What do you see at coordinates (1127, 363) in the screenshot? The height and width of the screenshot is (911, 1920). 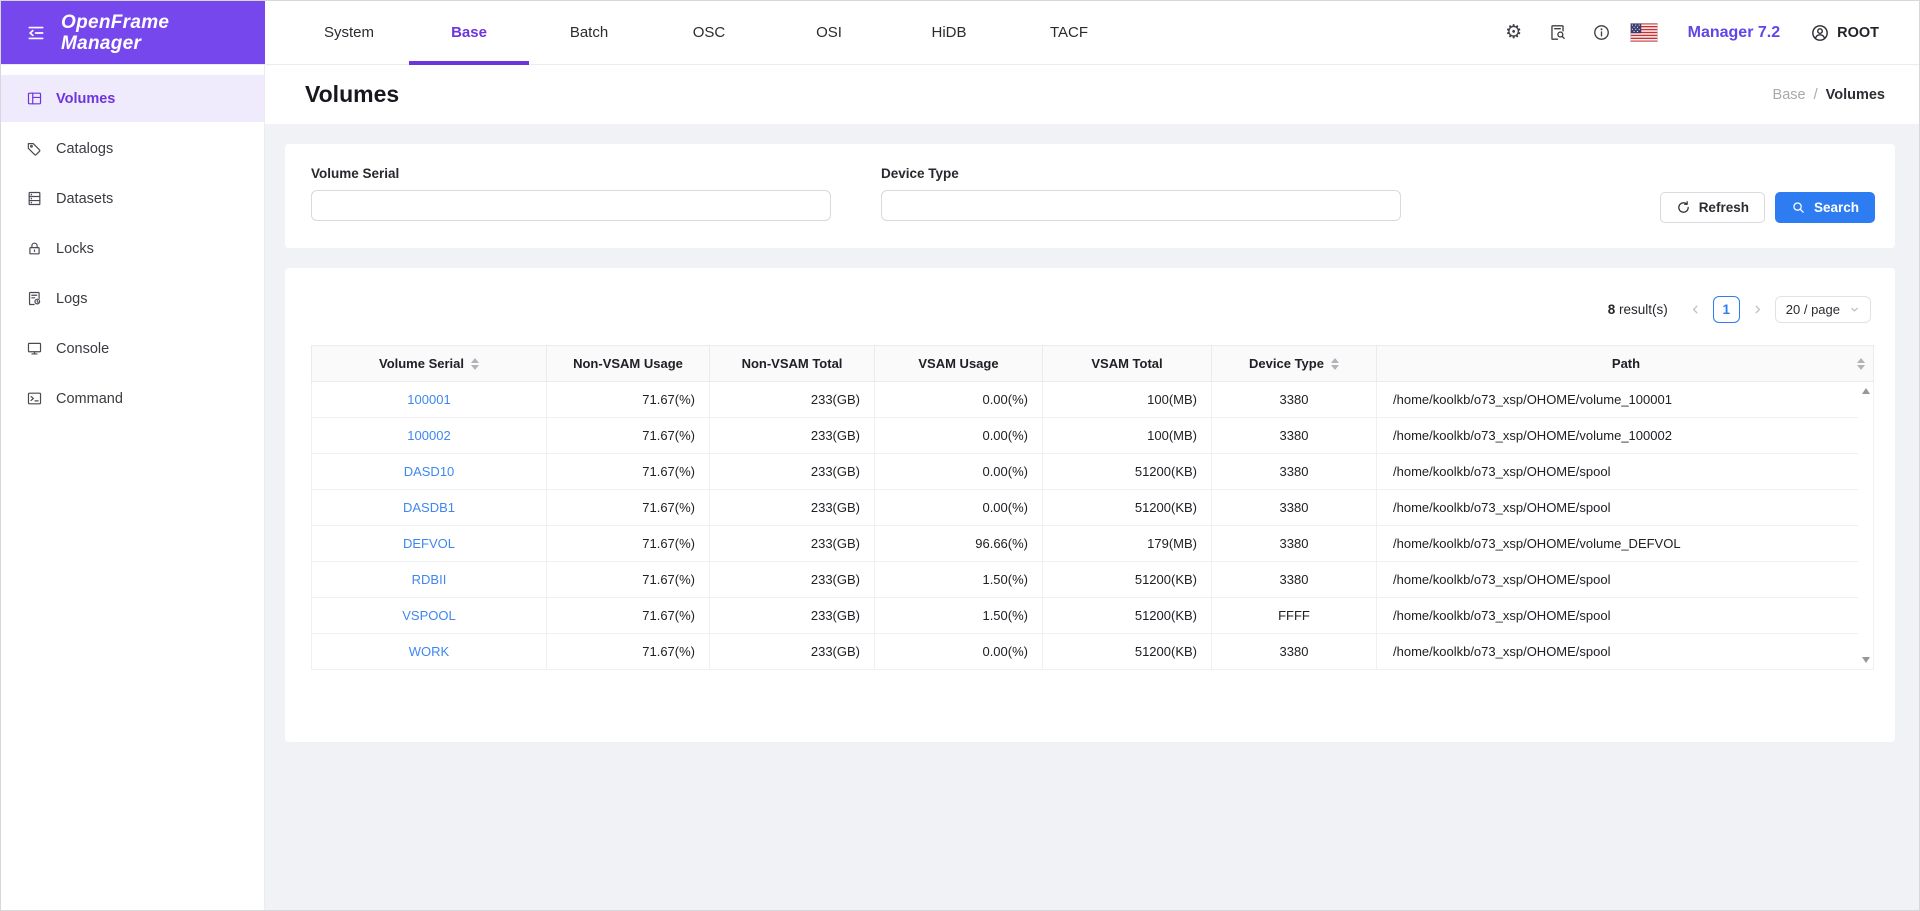 I see `column-header-vsam-total: VSAM Total` at bounding box center [1127, 363].